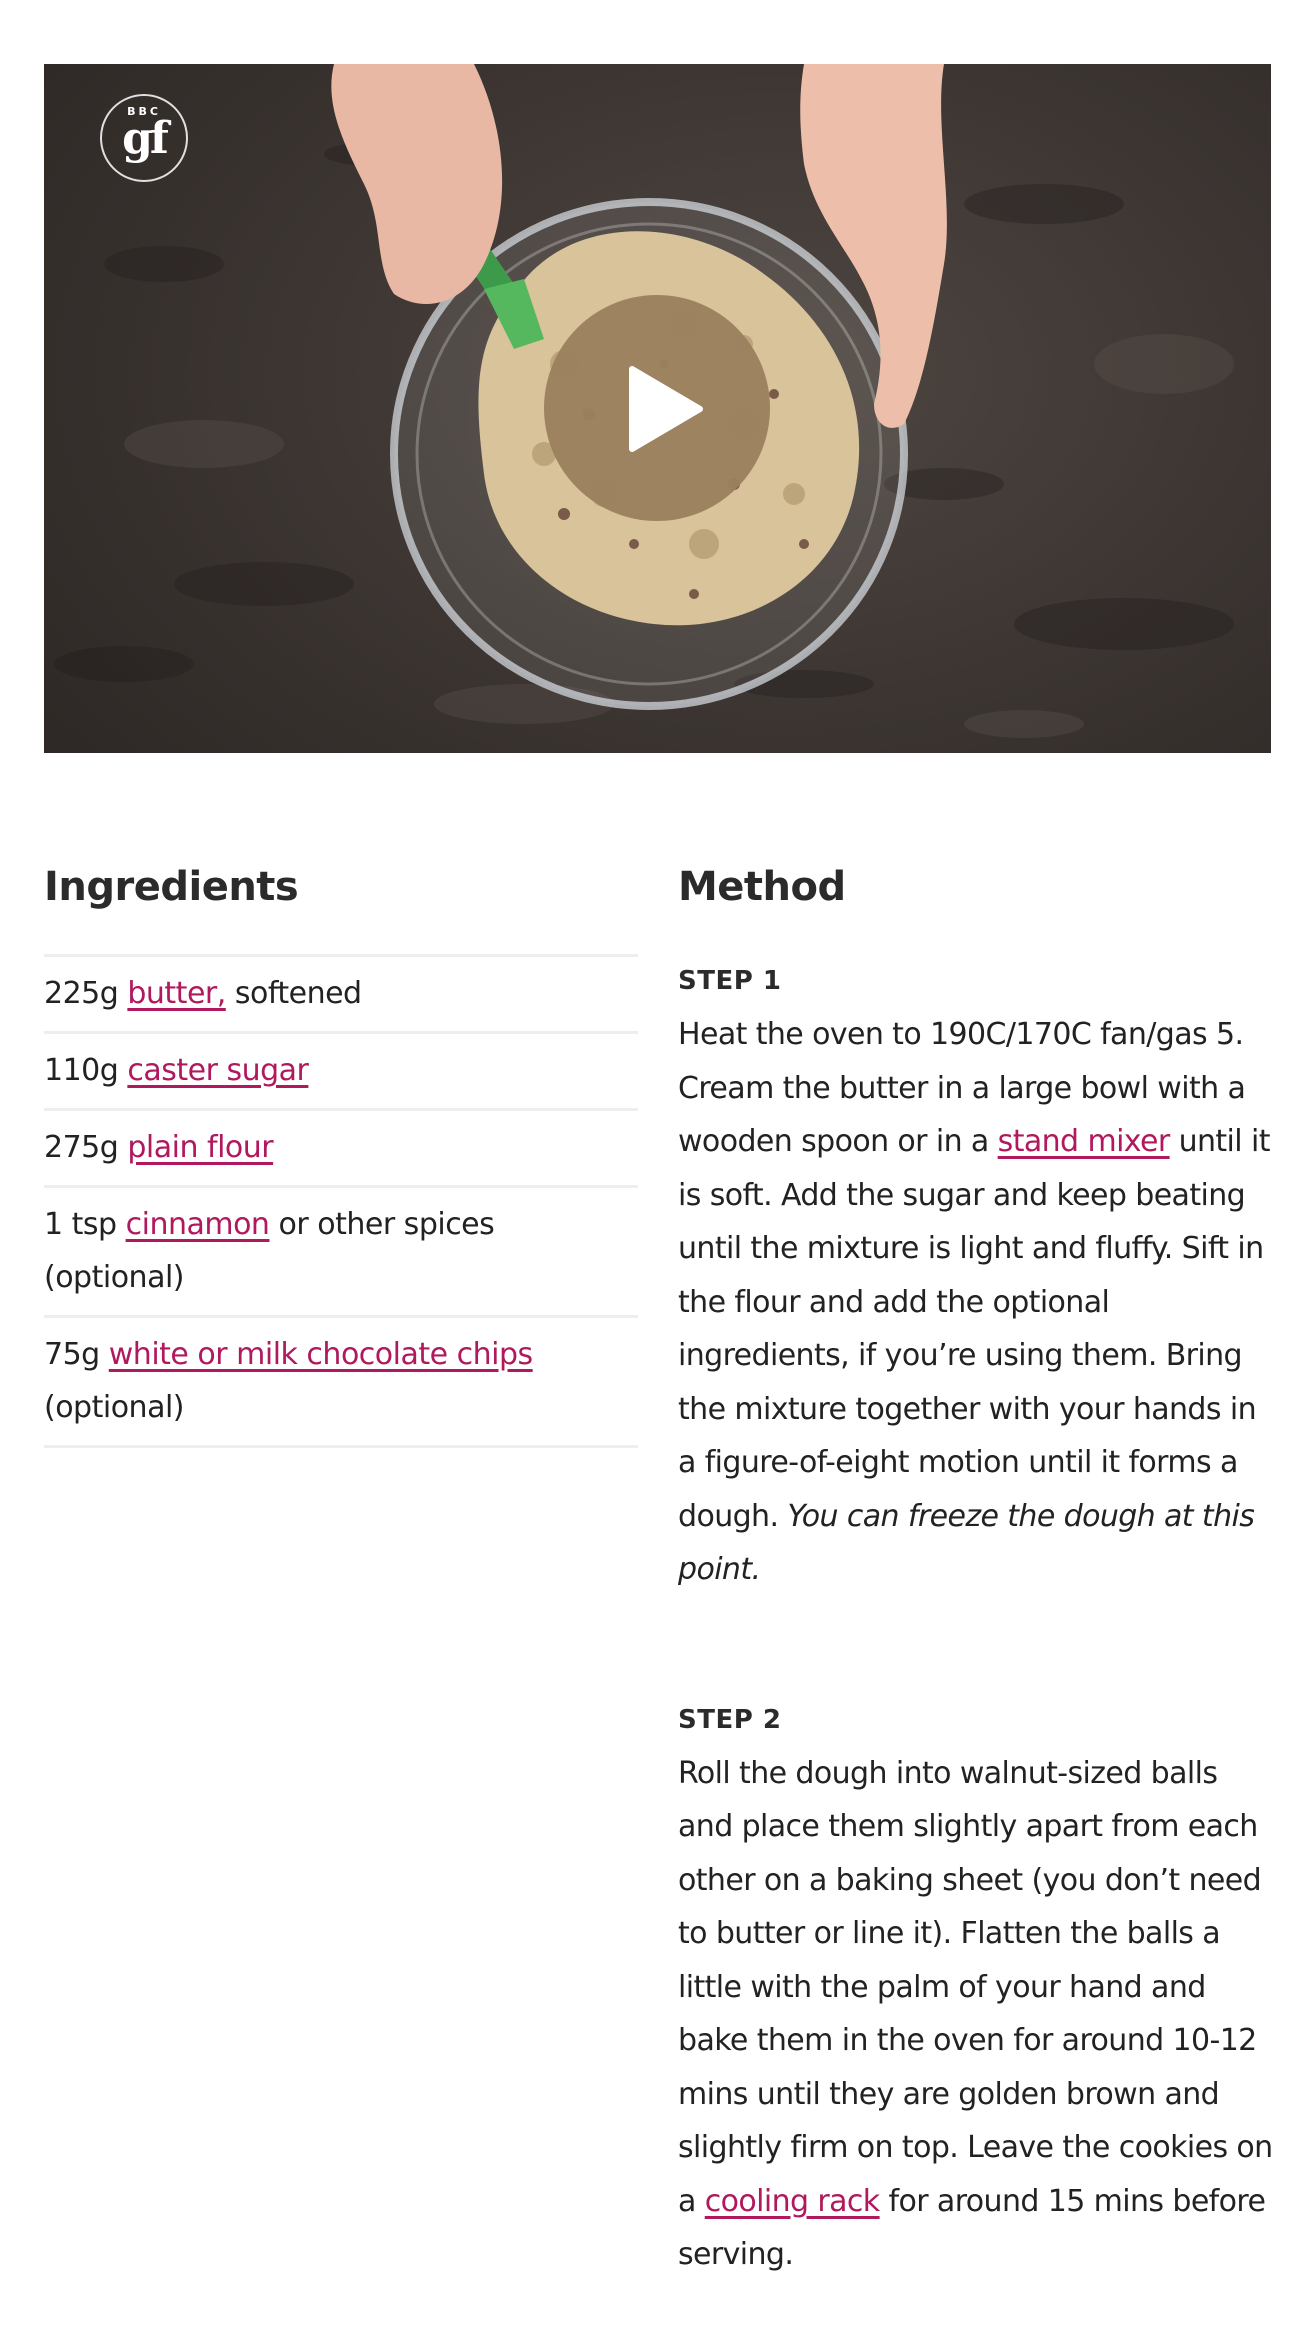 This screenshot has width=1312, height=2344. I want to click on step-label: STEP 1, so click(730, 981).